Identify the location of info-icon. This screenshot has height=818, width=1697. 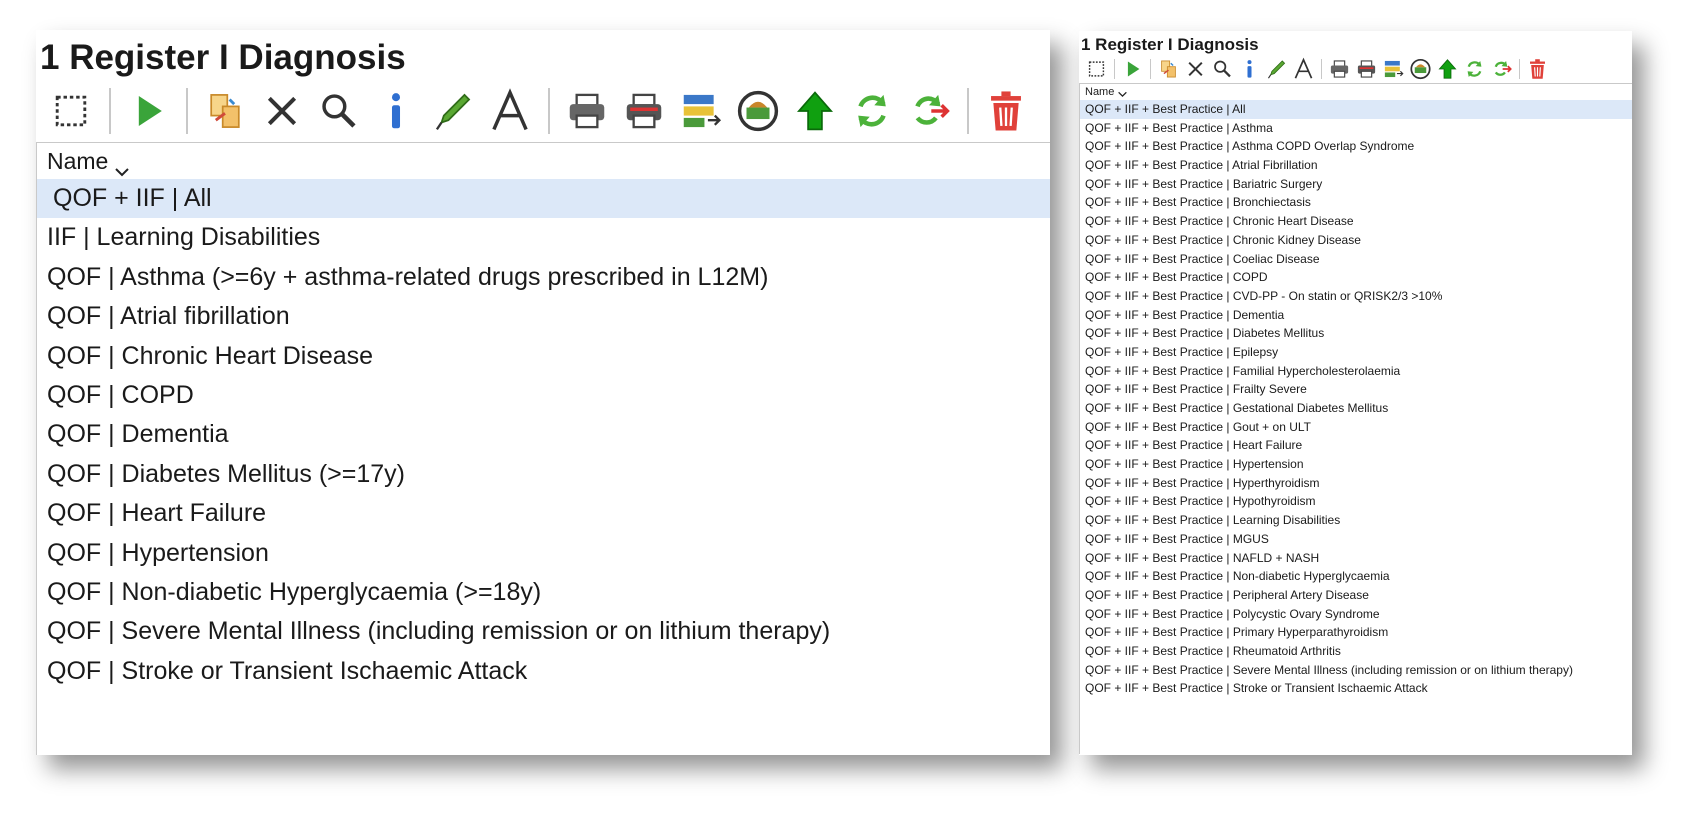
(1249, 69).